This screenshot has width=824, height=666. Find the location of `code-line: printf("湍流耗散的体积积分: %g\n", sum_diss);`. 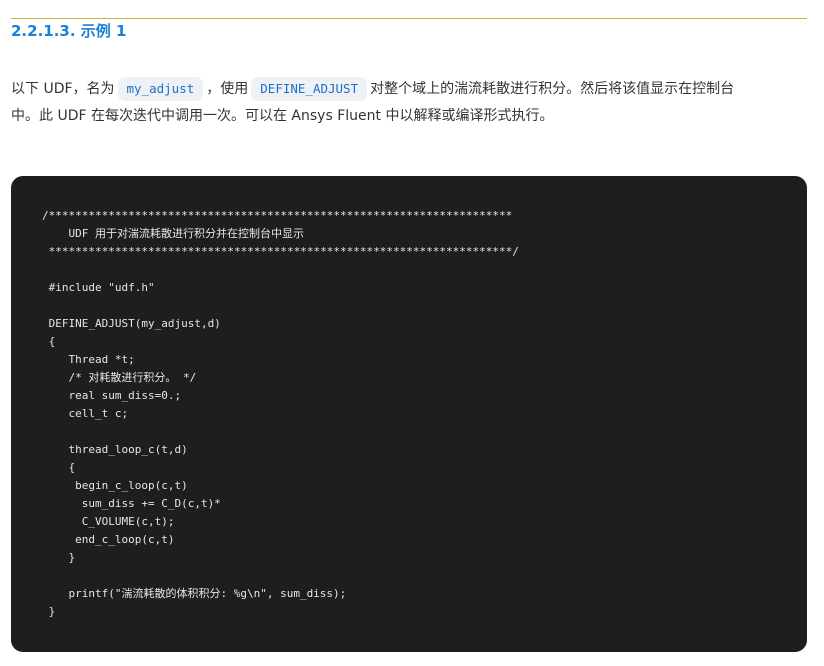

code-line: printf("湍流耗散的体积积分: %g\n", sum_diss); is located at coordinates (194, 593).